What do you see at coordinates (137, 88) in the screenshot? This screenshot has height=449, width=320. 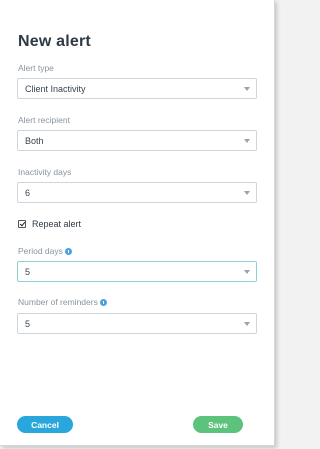 I see `alert-type-select: Client Inactivity` at bounding box center [137, 88].